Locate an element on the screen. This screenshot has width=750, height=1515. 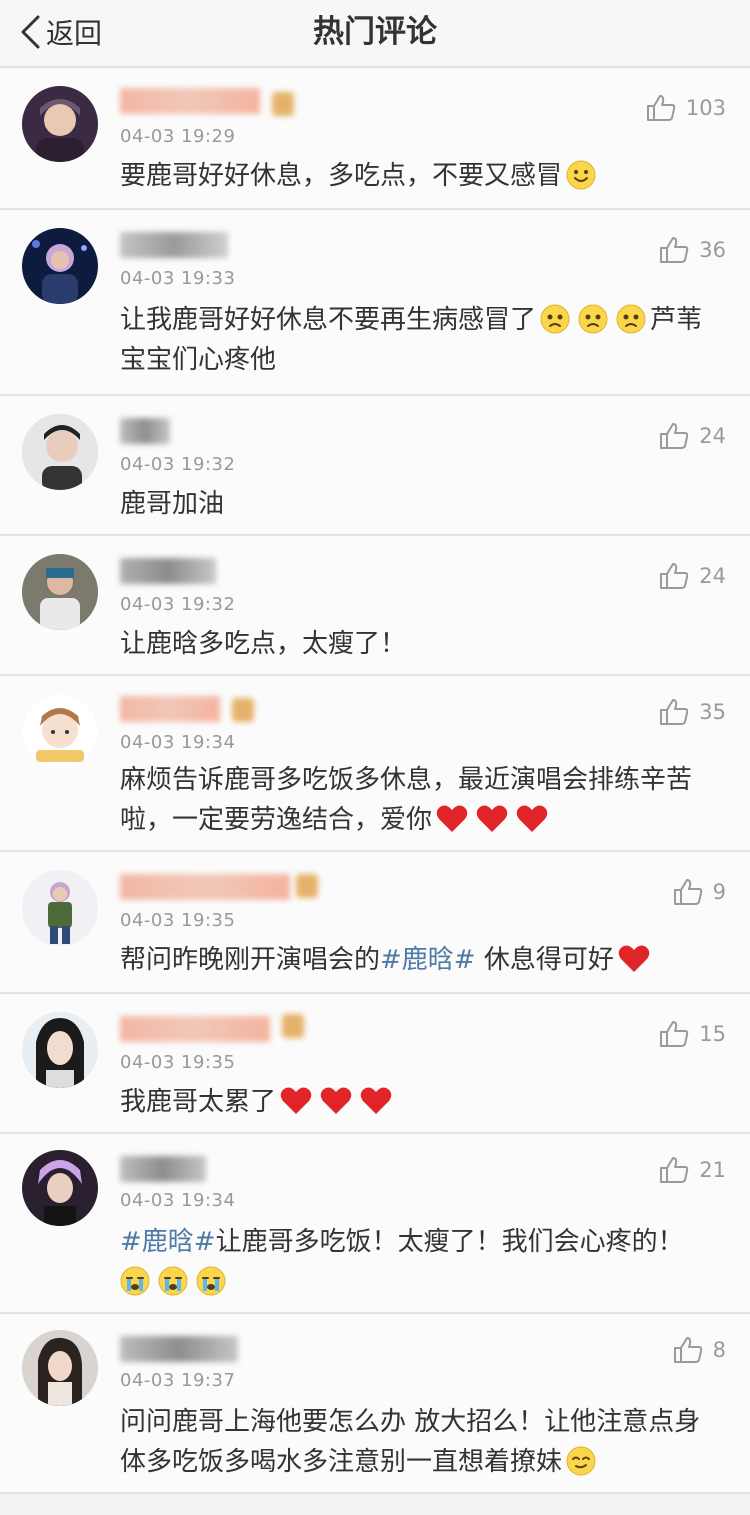
comment-item: 04-03 19:34 21 #鹿晗#让鹿哥多吃饭！太瘦了！我们会心疼的！ is located at coordinates (375, 1224).